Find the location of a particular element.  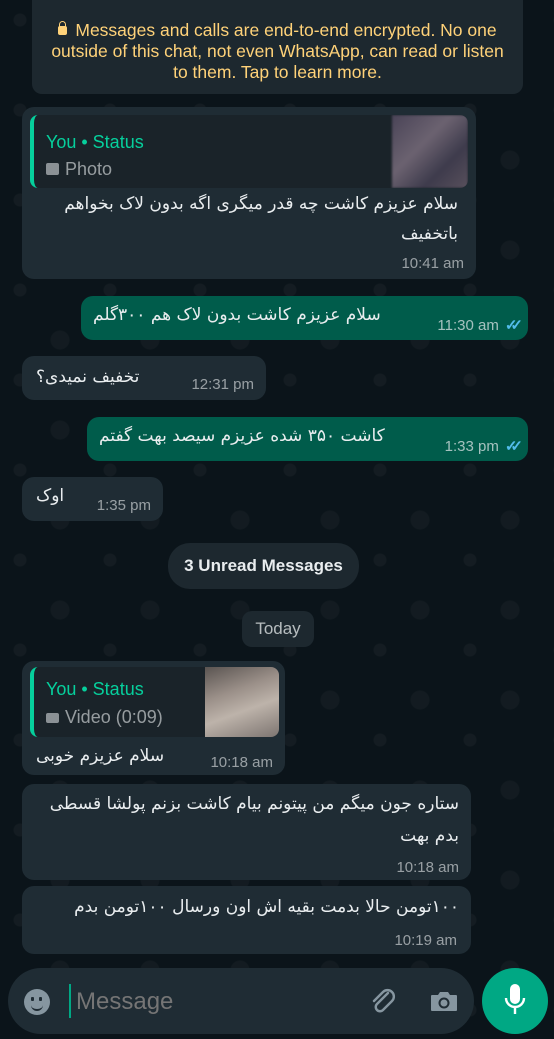

message-time-row: 1:33 pm ✓✓ is located at coordinates (483, 446).